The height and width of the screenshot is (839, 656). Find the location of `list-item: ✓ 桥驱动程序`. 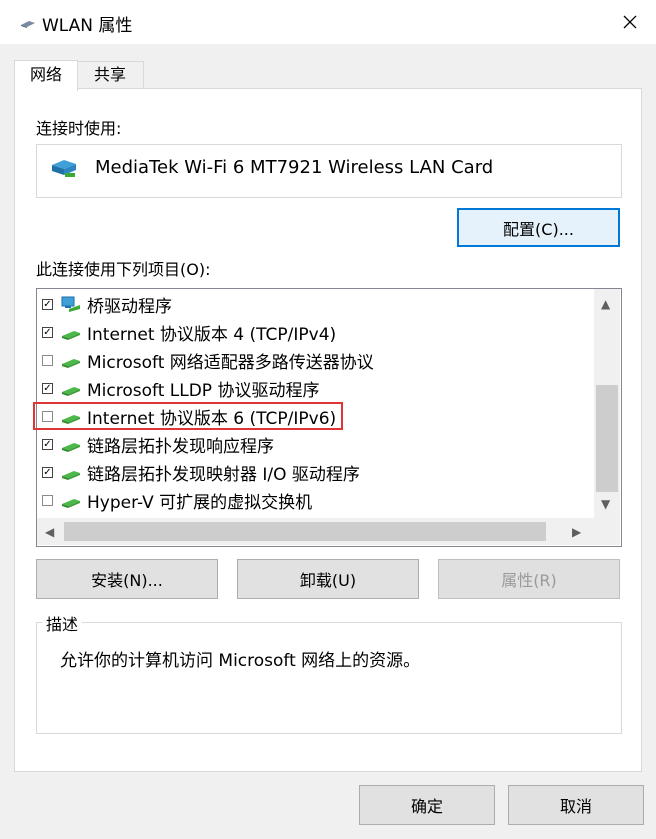

list-item: ✓ 桥驱动程序 is located at coordinates (315, 304).